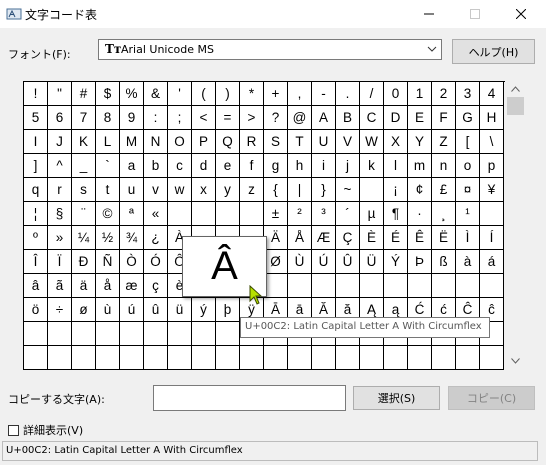  I want to click on char-cell: [, so click(468, 142).